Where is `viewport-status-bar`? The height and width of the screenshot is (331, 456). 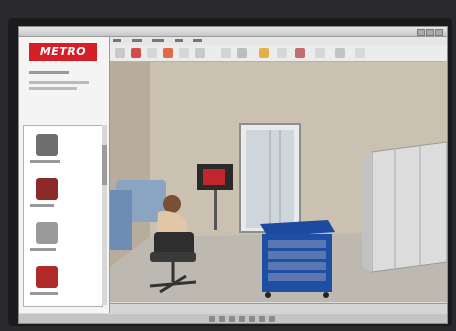
viewport-status-bar is located at coordinates (278, 308).